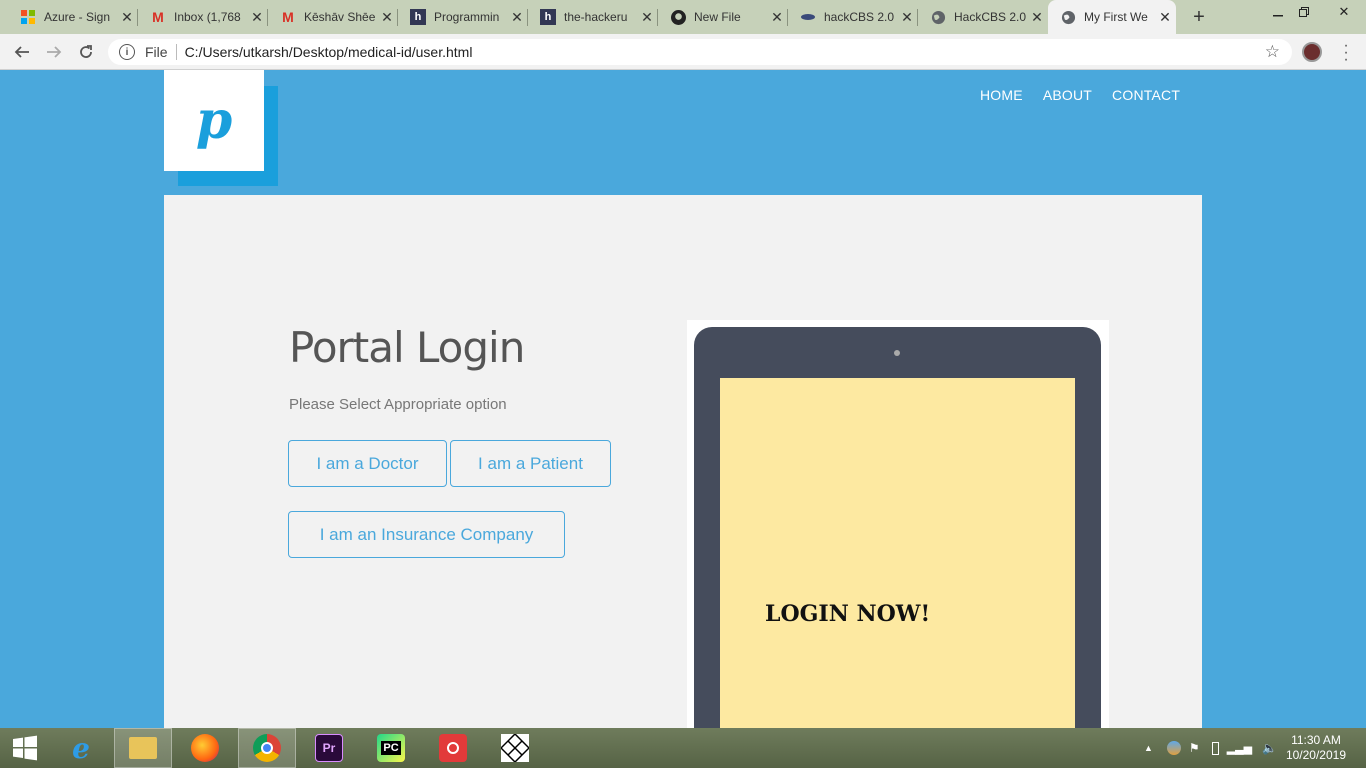  I want to click on browser-tab: HackCBS 2.0 ✕, so click(983, 17).